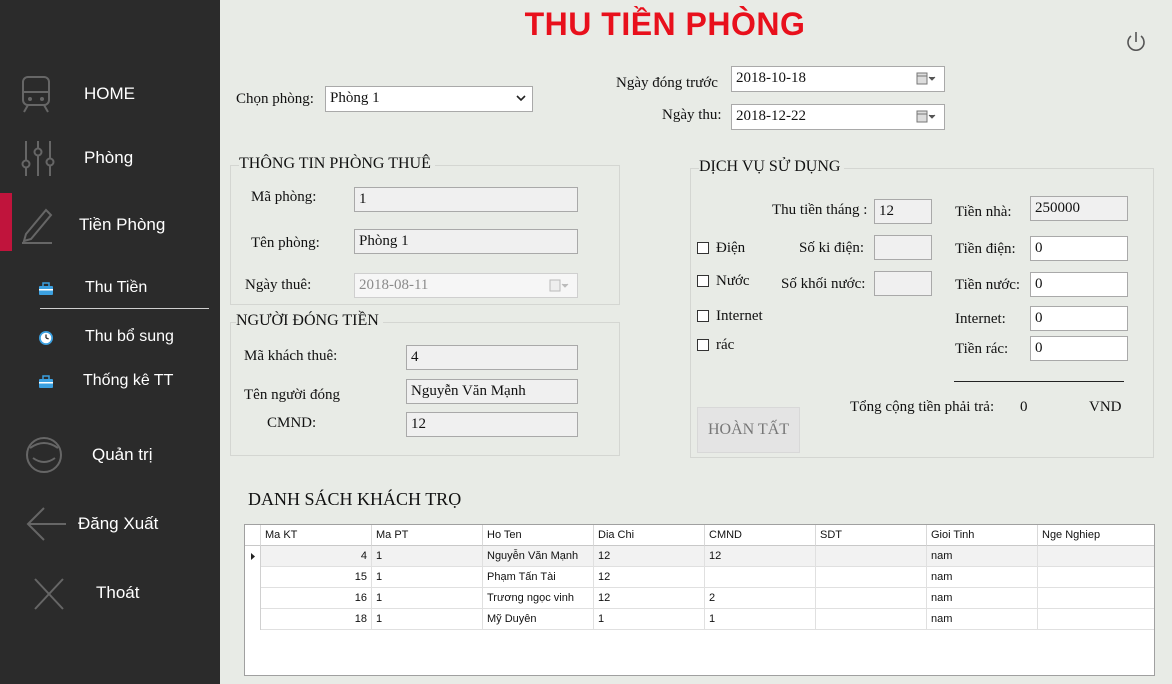 This screenshot has height=684, width=1172. I want to click on cell: Phạm Tấn Tài, so click(538, 577).